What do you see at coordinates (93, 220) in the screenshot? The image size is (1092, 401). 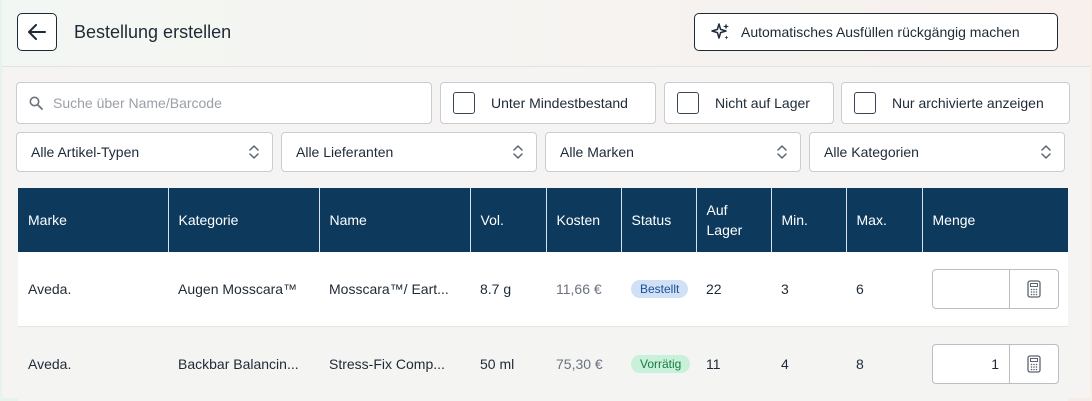 I see `column-header: Marke` at bounding box center [93, 220].